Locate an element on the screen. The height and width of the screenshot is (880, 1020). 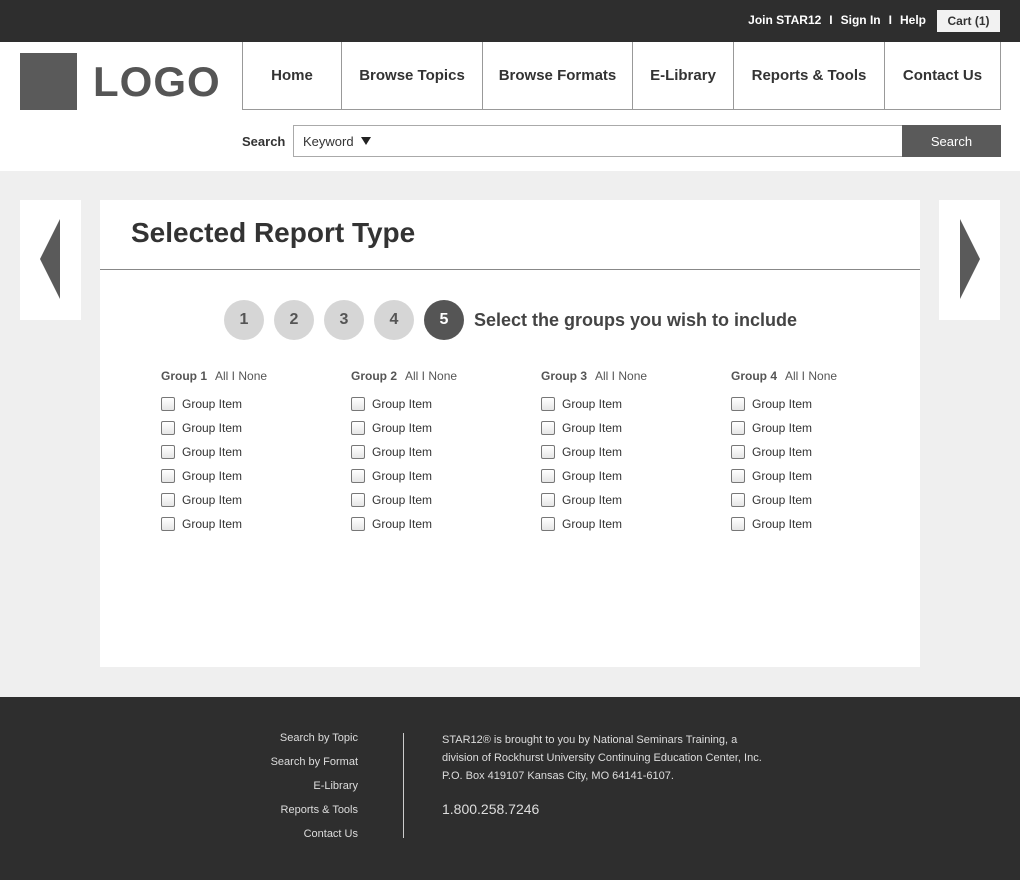
footer-link-reports-tools: Reports & Tools is located at coordinates (279, 815).